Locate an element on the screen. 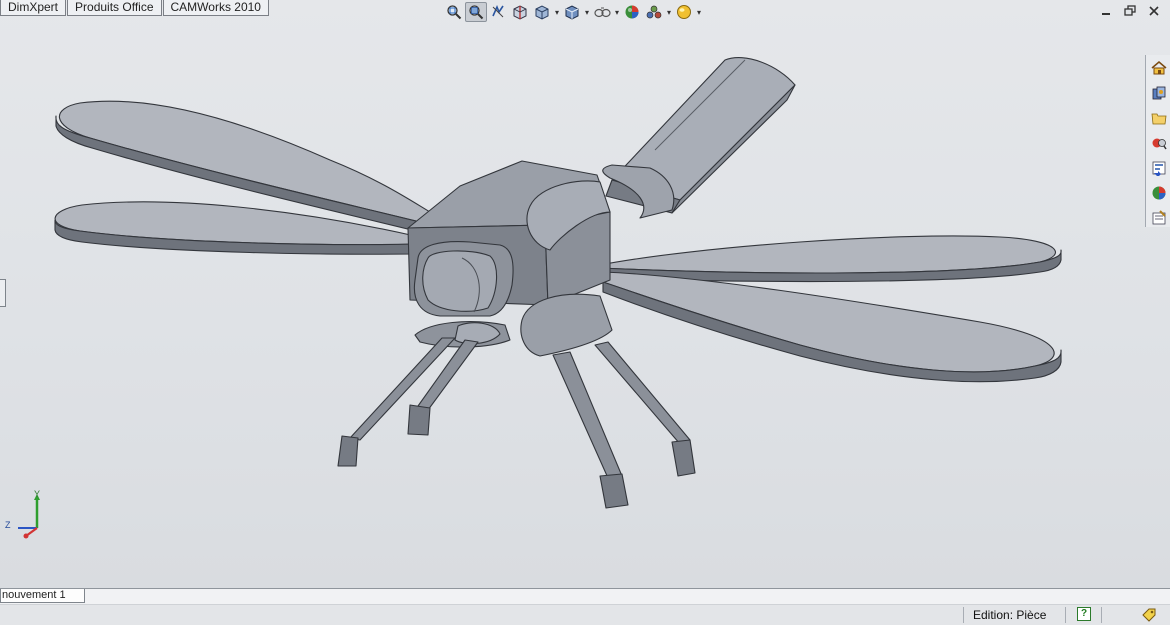 Image resolution: width=1170 pixels, height=625 pixels. y-axis-label: Y is located at coordinates (37, 494).